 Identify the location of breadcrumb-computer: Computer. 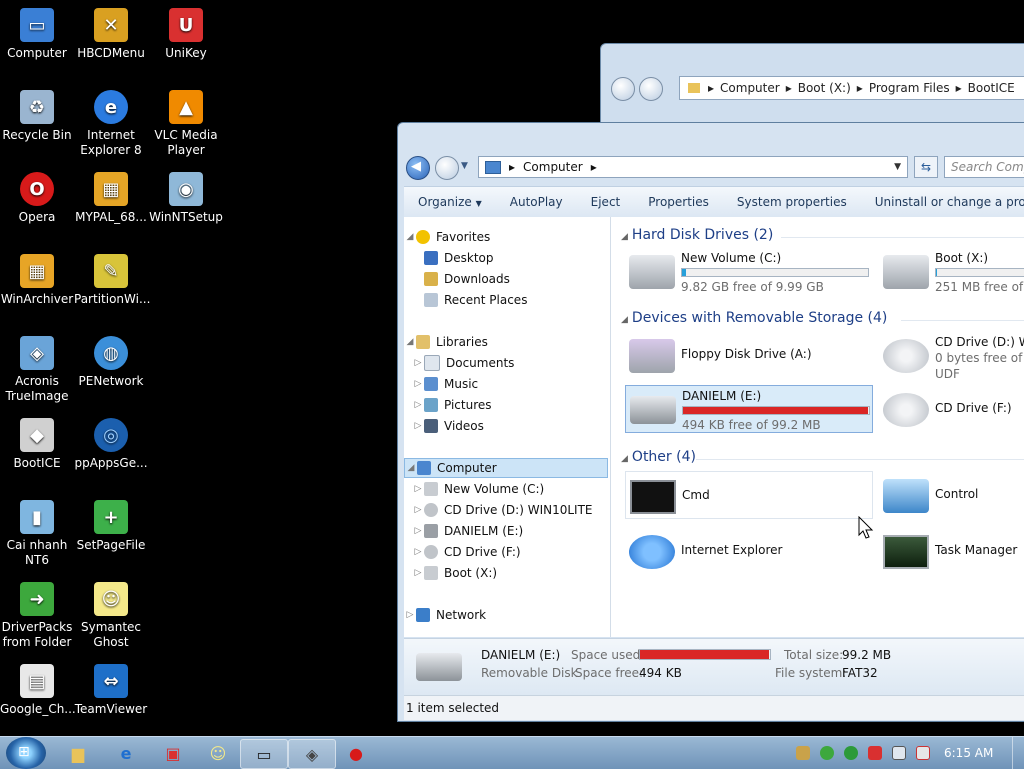
(553, 167).